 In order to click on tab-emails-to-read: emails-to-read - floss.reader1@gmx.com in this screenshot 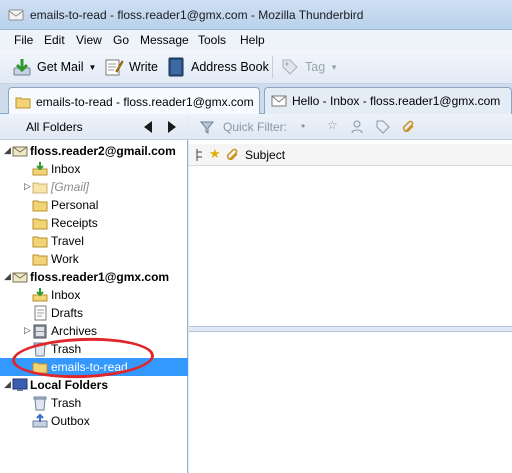, I will do `click(134, 101)`.